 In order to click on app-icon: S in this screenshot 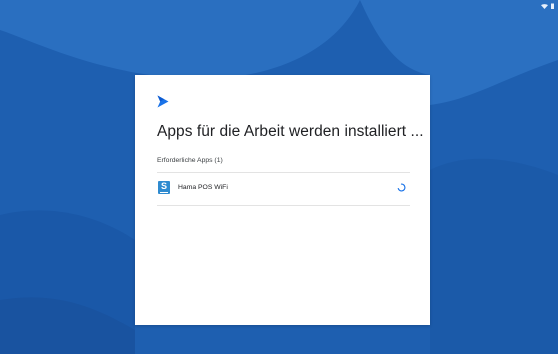, I will do `click(164, 187)`.